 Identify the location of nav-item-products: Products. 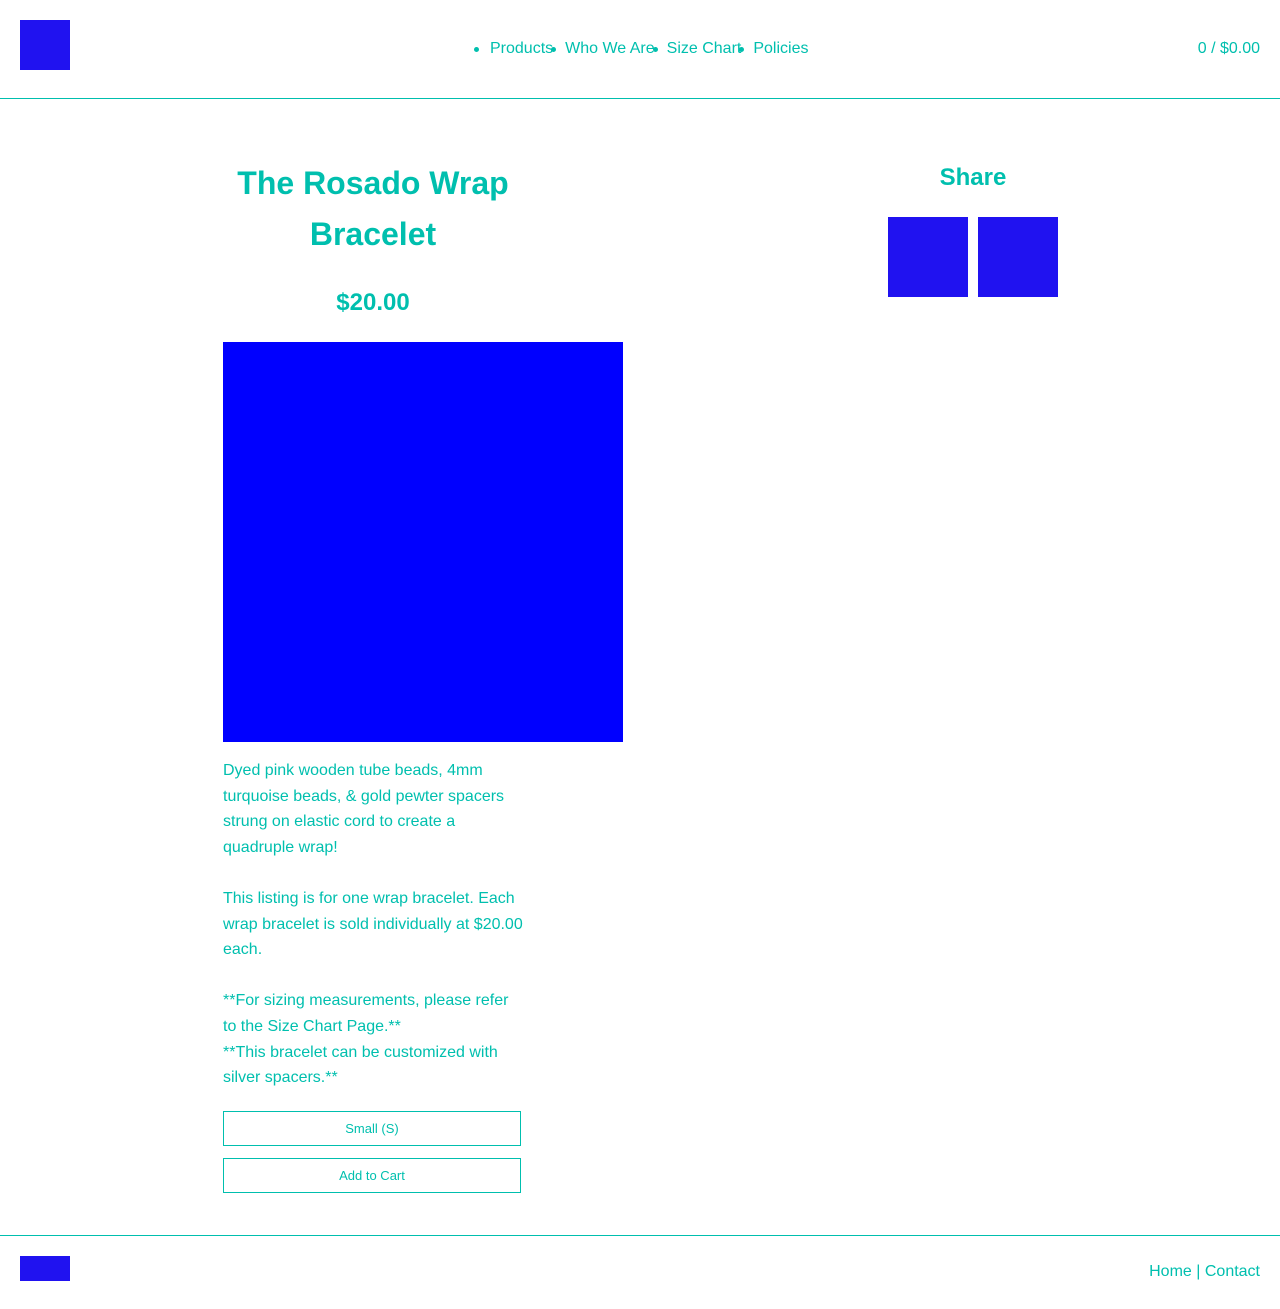
(513, 49).